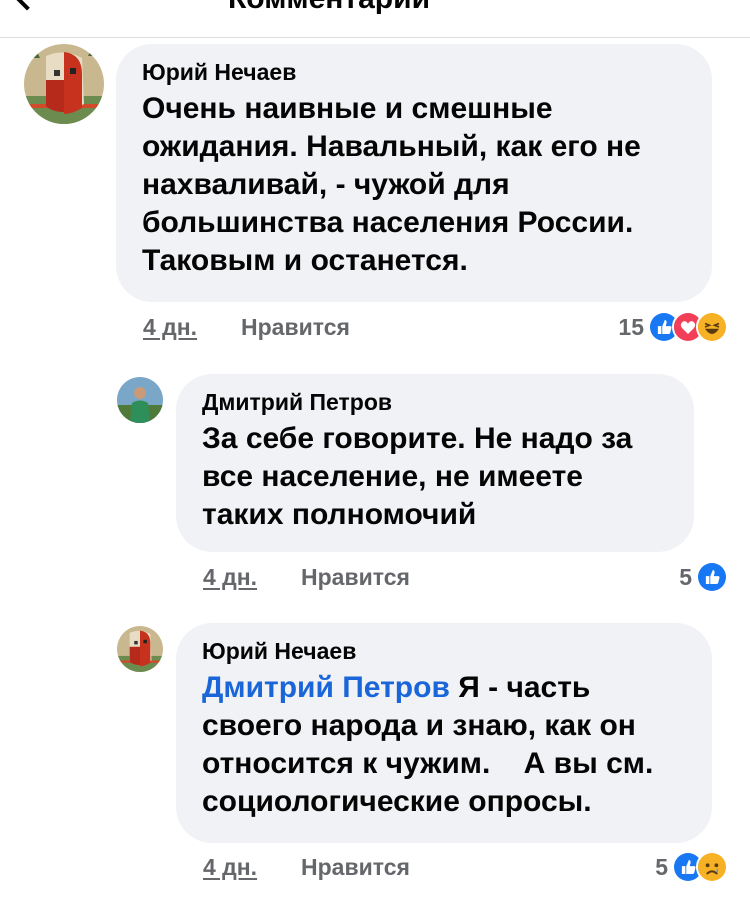  What do you see at coordinates (435, 402) in the screenshot?
I see `comment-author: Дмитрий Петров` at bounding box center [435, 402].